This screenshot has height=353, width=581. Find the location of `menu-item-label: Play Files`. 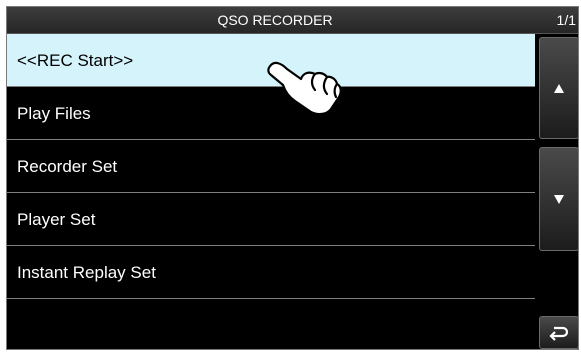

menu-item-label: Play Files is located at coordinates (54, 113).